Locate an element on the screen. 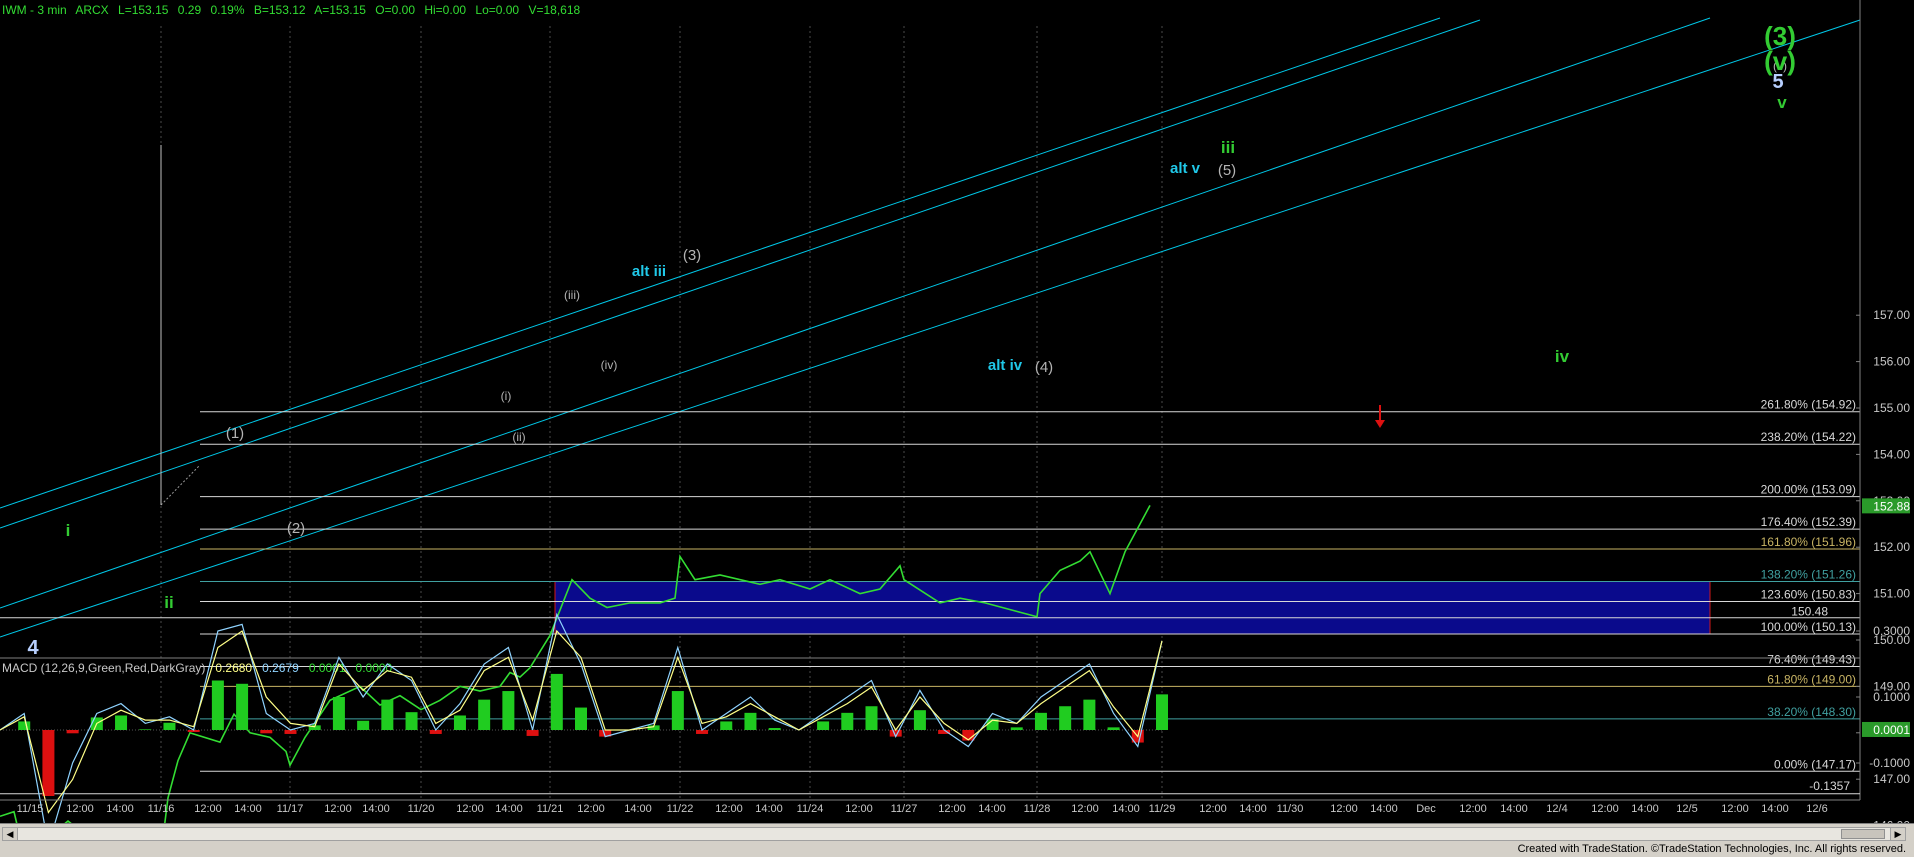 This screenshot has width=1914, height=857. wave-label: ii is located at coordinates (168, 602).